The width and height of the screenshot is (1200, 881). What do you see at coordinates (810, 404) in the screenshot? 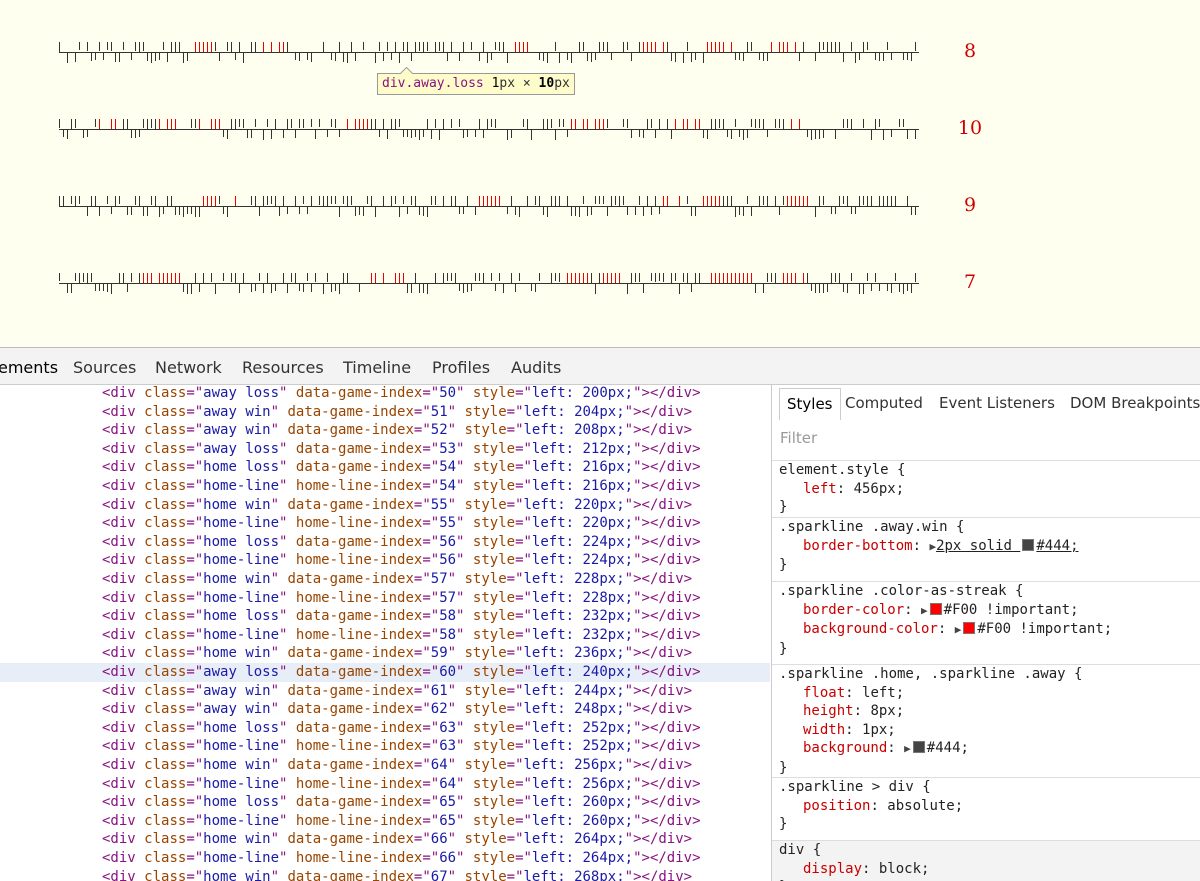
I see `tab-styles: Styles` at bounding box center [810, 404].